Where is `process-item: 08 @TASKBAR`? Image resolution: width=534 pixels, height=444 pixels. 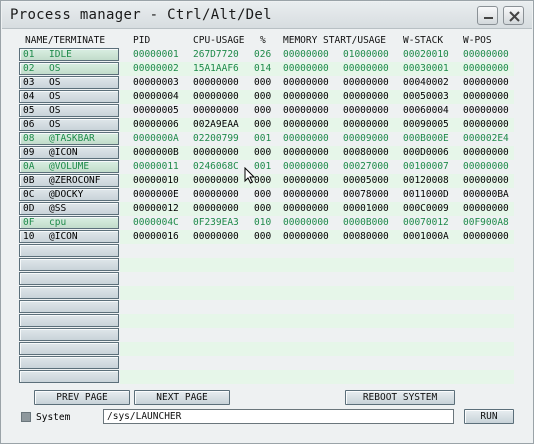
process-item: 08 @TASKBAR is located at coordinates (69, 138).